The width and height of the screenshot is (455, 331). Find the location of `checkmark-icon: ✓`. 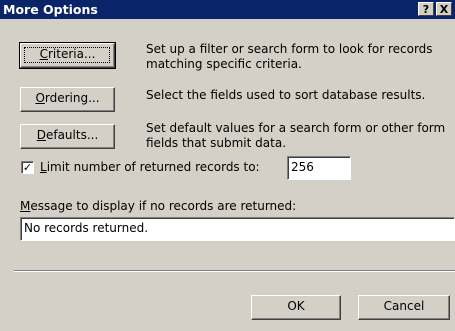

checkmark-icon: ✓ is located at coordinates (27, 167).